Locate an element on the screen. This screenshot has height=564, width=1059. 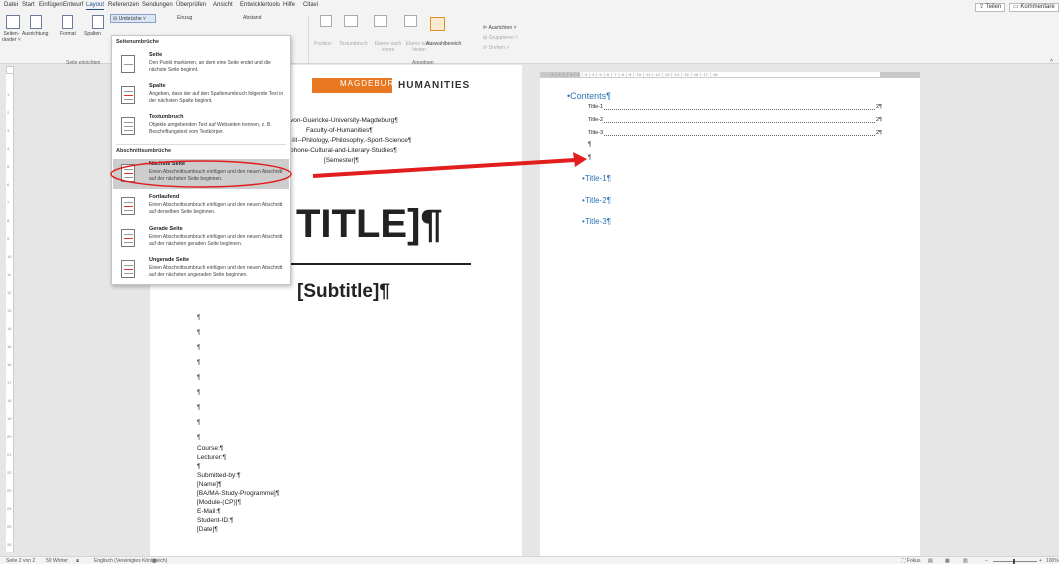
annotation-overlay is located at coordinates (348, 170).